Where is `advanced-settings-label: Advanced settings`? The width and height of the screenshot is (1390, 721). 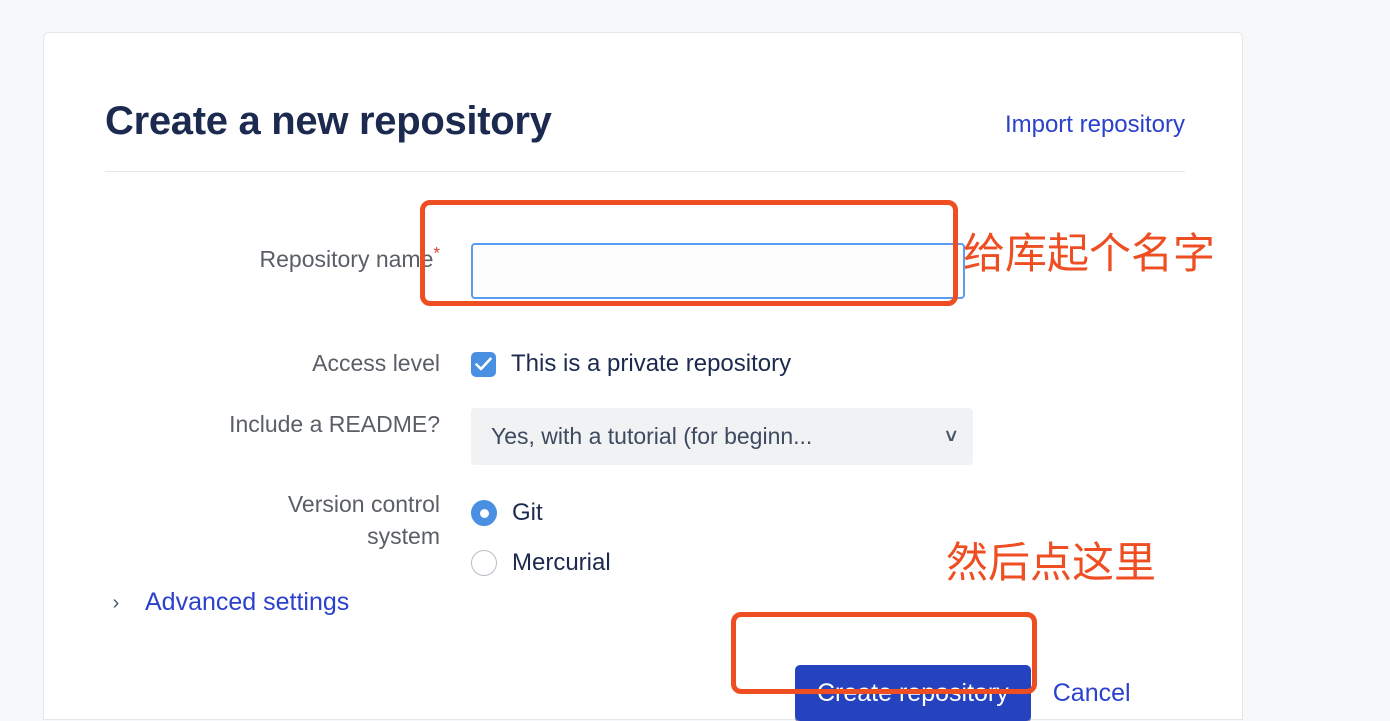 advanced-settings-label: Advanced settings is located at coordinates (247, 602).